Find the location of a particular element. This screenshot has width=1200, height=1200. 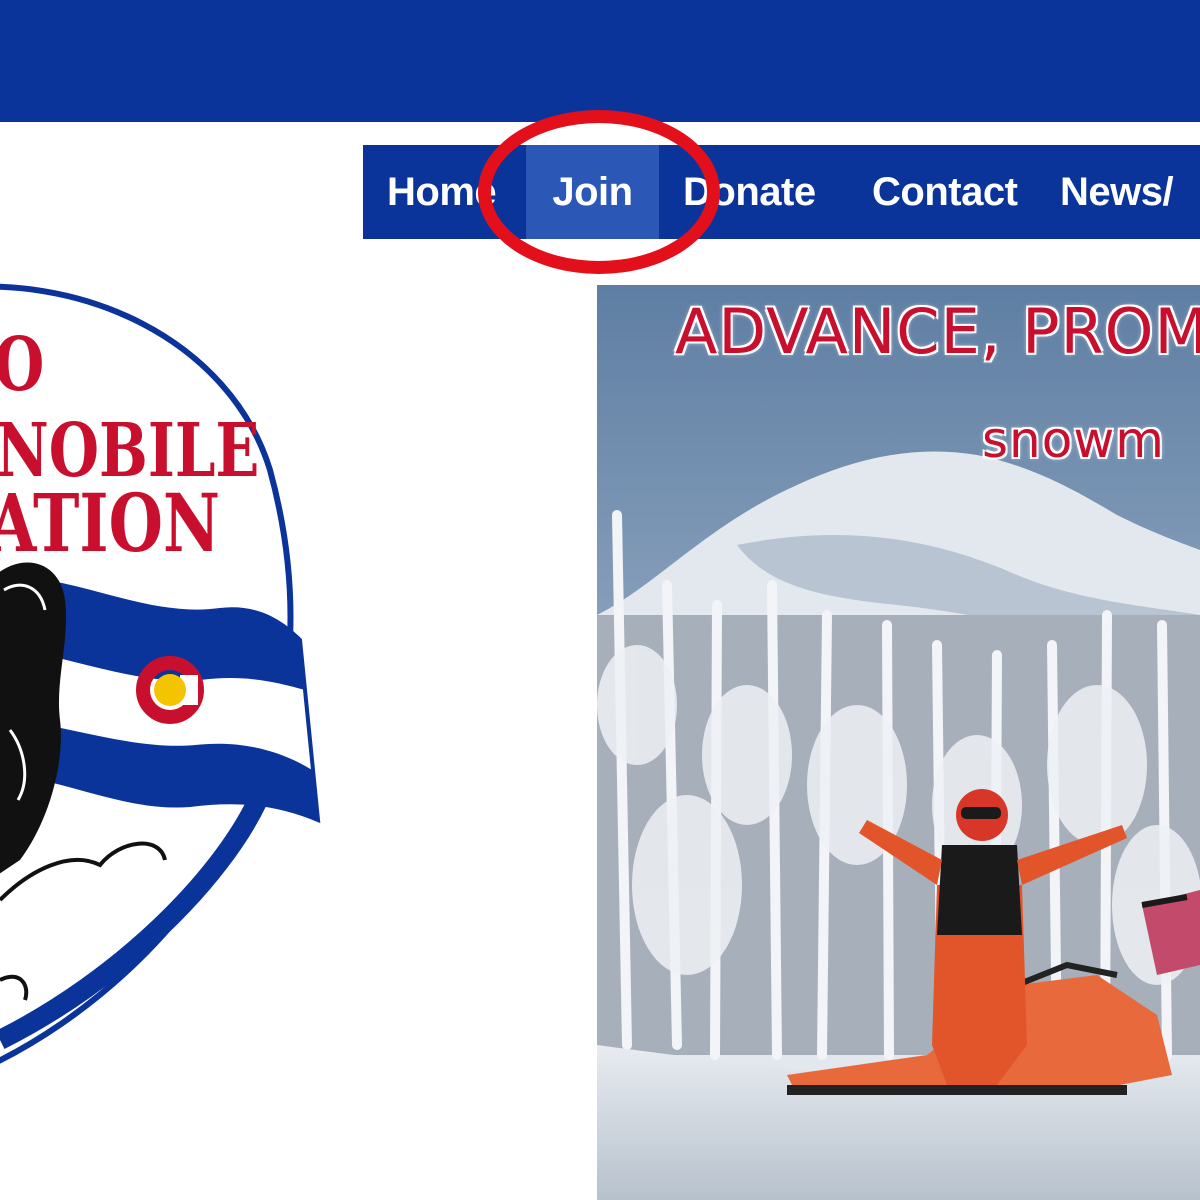

hero-subheadline: snowm is located at coordinates (1073, 440).